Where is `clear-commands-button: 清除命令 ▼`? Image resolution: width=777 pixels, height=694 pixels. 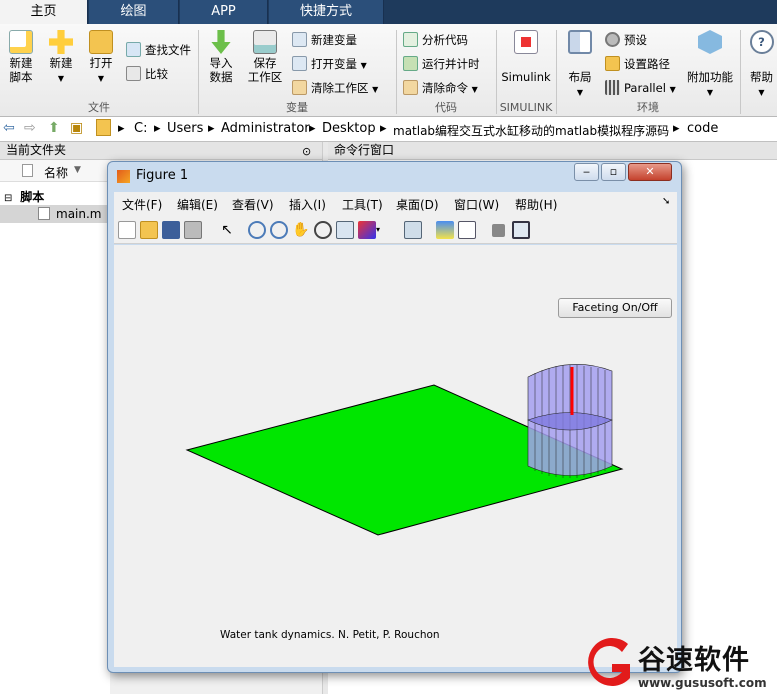
clear-commands-button: 清除命令 ▼ is located at coordinates (440, 88).